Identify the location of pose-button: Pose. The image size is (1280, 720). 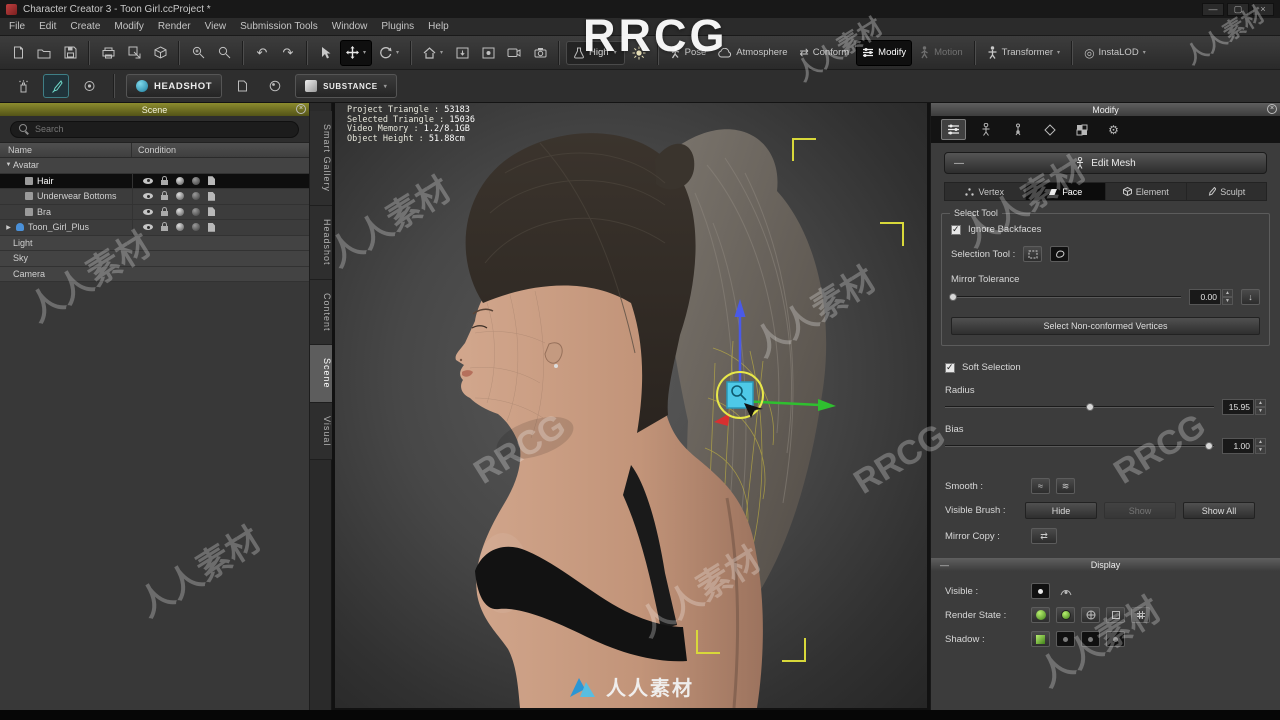
(688, 53).